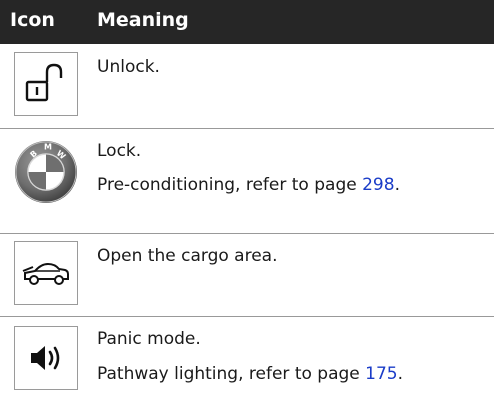 This screenshot has height=406, width=494. Describe the element at coordinates (46, 273) in the screenshot. I see `car-trunk-icon` at that location.